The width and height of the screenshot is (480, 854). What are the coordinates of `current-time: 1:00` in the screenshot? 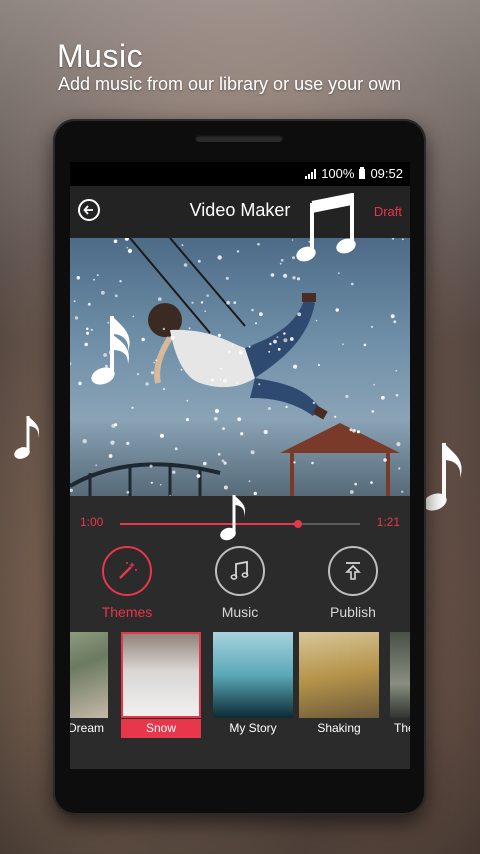 It's located at (92, 522).